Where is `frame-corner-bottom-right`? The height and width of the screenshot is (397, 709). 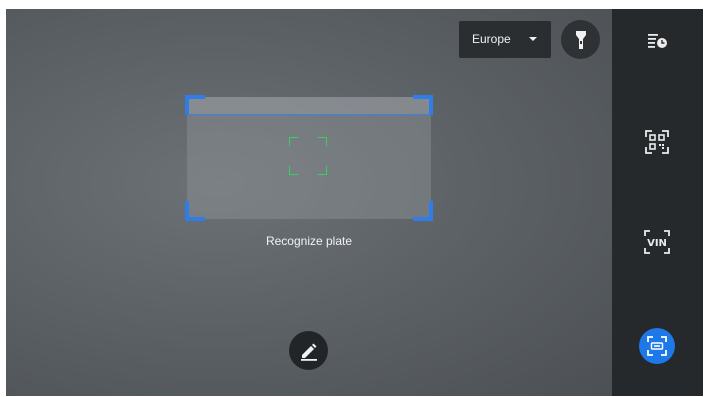
frame-corner-bottom-right is located at coordinates (423, 211).